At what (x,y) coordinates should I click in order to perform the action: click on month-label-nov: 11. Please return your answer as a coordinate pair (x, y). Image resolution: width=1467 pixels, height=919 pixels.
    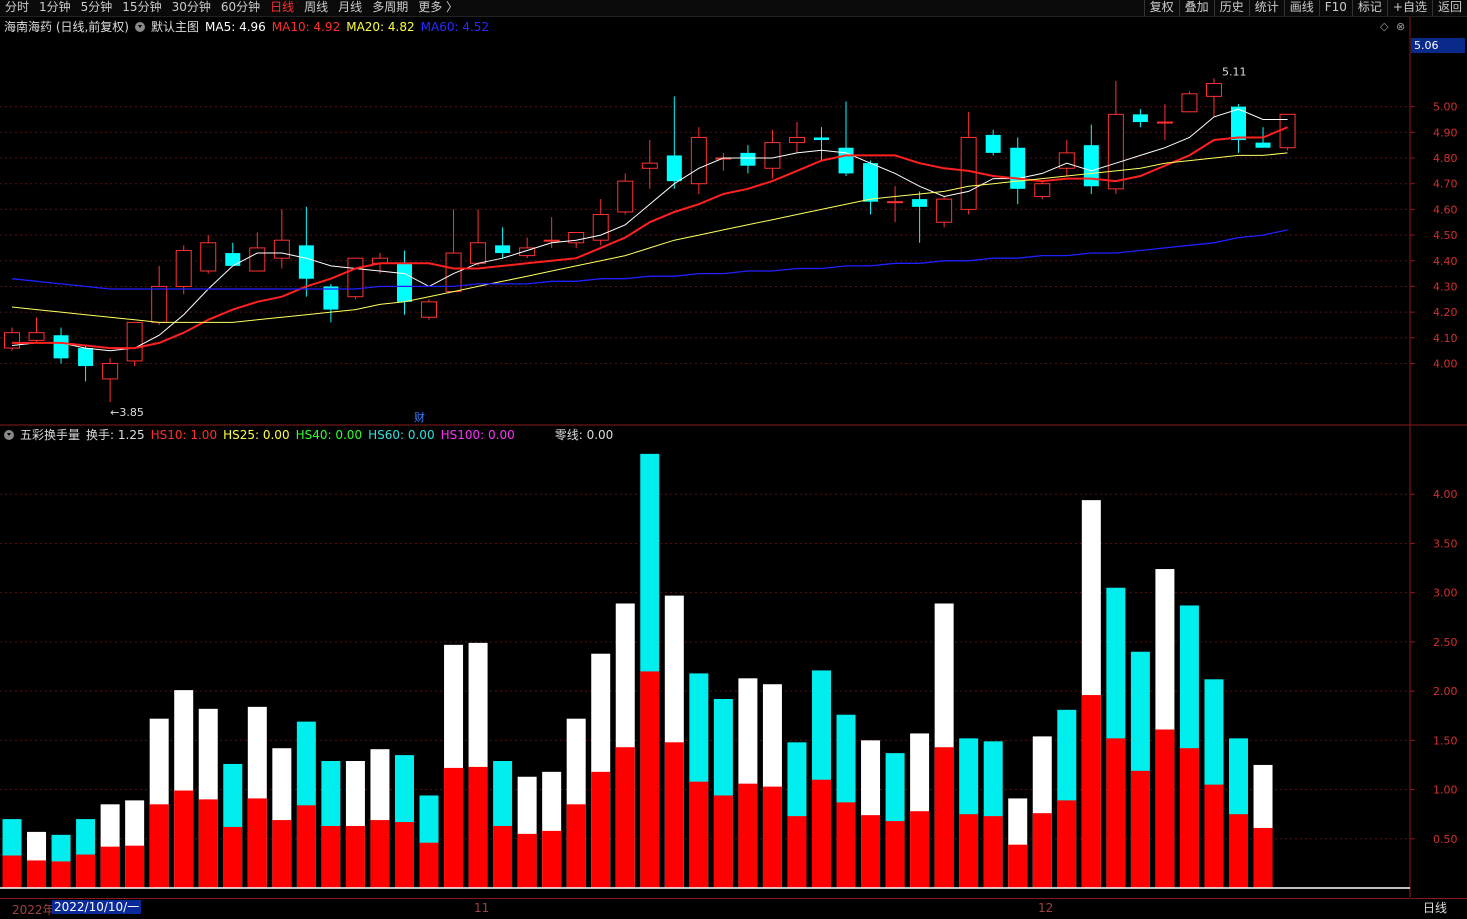
    Looking at the image, I should click on (482, 908).